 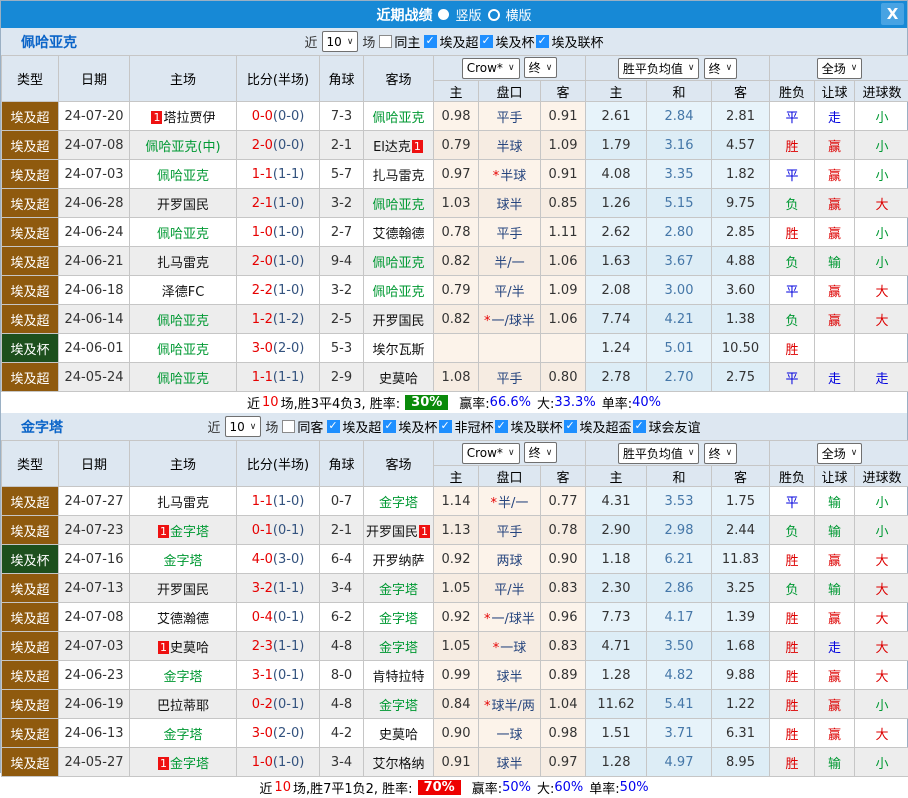 I want to click on halftime-score: (1-1), so click(x=288, y=174).